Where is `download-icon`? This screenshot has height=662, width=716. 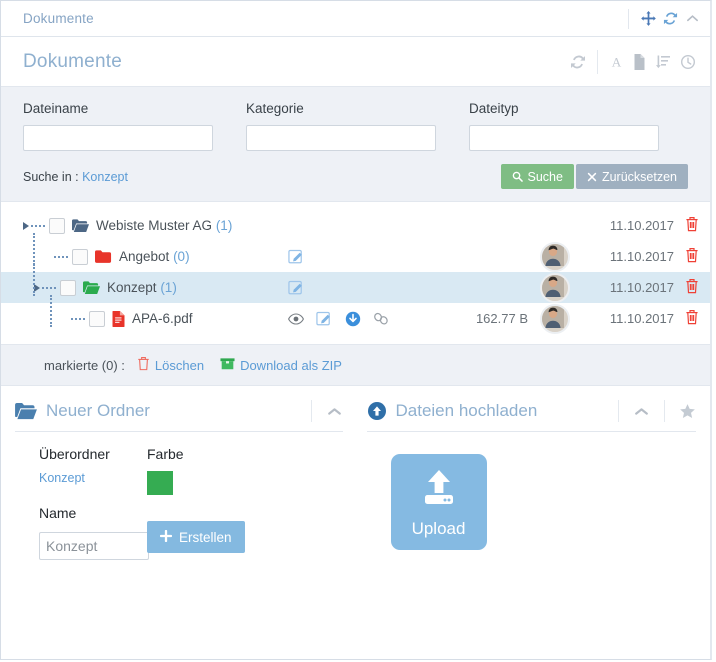
download-icon is located at coordinates (353, 319).